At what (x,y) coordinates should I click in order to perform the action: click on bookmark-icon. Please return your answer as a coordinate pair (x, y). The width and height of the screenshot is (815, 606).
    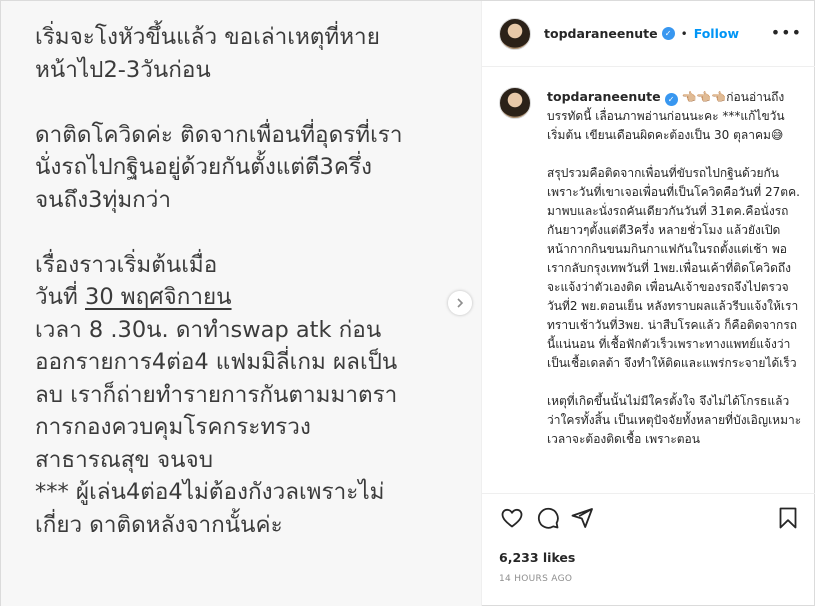
    Looking at the image, I should click on (788, 518).